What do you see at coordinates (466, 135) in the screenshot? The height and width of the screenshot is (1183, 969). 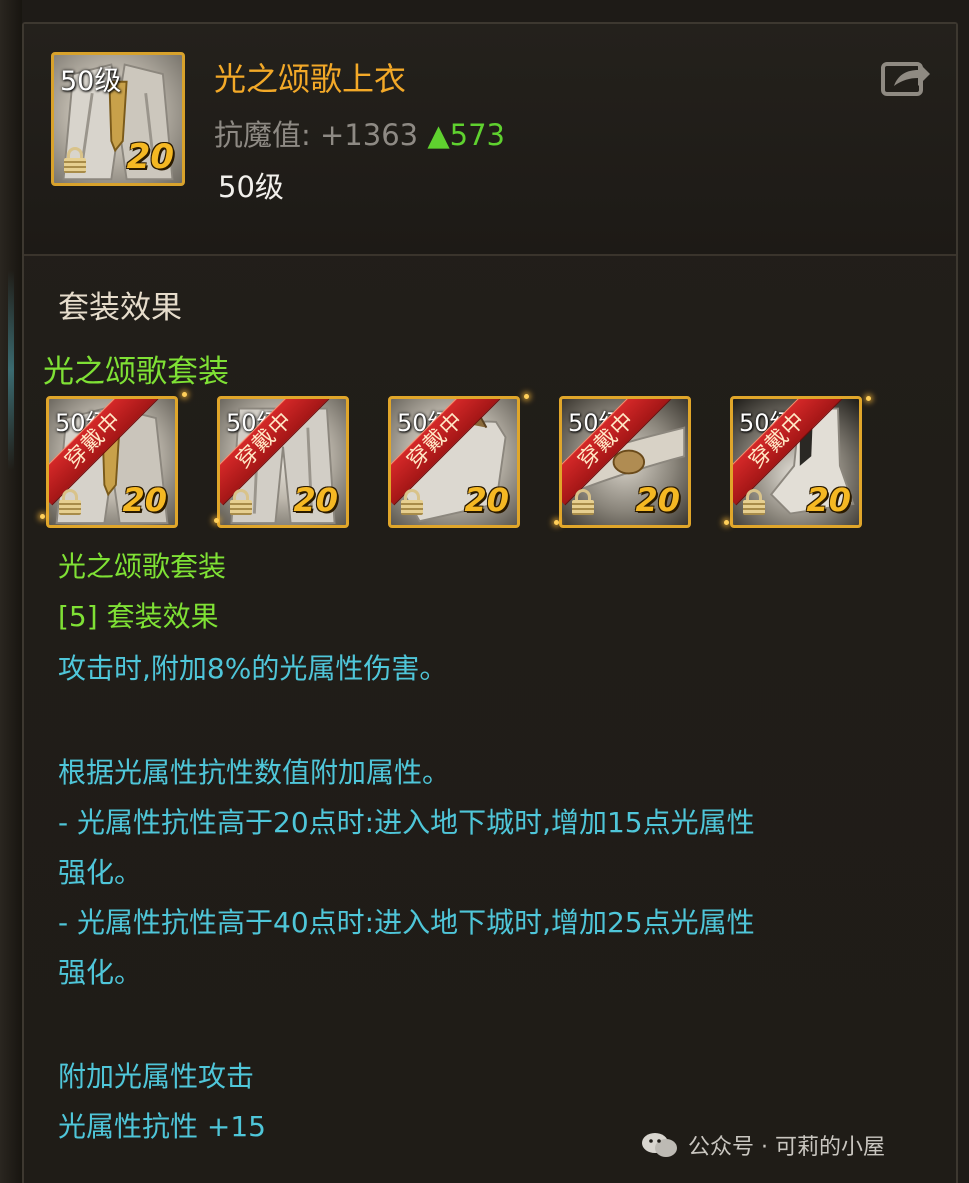 I see `stat-increase: ▲573` at bounding box center [466, 135].